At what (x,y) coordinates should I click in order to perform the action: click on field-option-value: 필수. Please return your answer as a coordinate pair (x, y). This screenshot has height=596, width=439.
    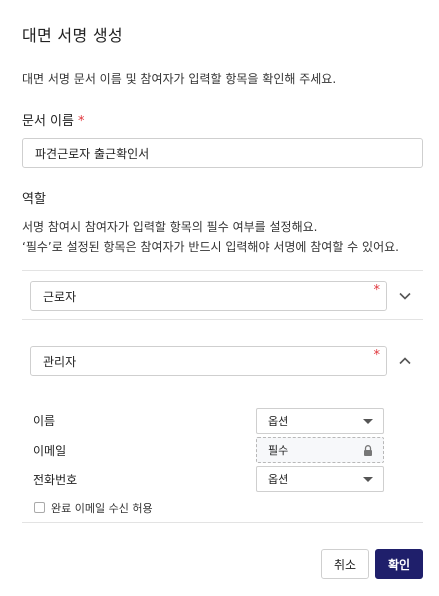
    Looking at the image, I should click on (278, 450).